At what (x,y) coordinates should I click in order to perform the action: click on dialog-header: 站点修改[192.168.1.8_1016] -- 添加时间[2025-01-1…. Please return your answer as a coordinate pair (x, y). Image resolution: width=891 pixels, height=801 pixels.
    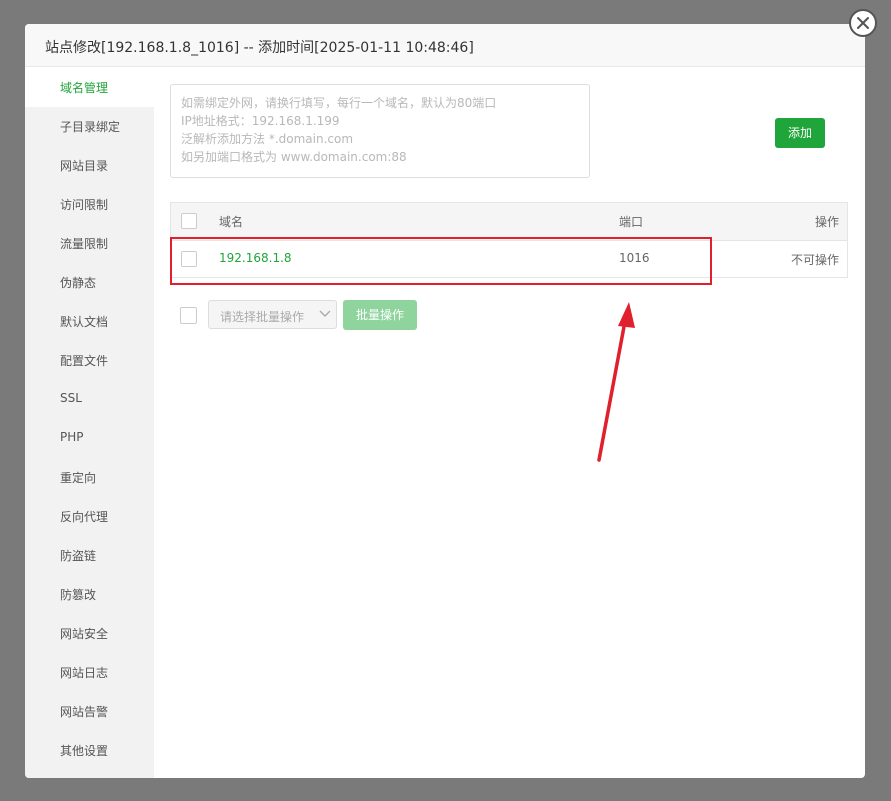
    Looking at the image, I should click on (445, 45).